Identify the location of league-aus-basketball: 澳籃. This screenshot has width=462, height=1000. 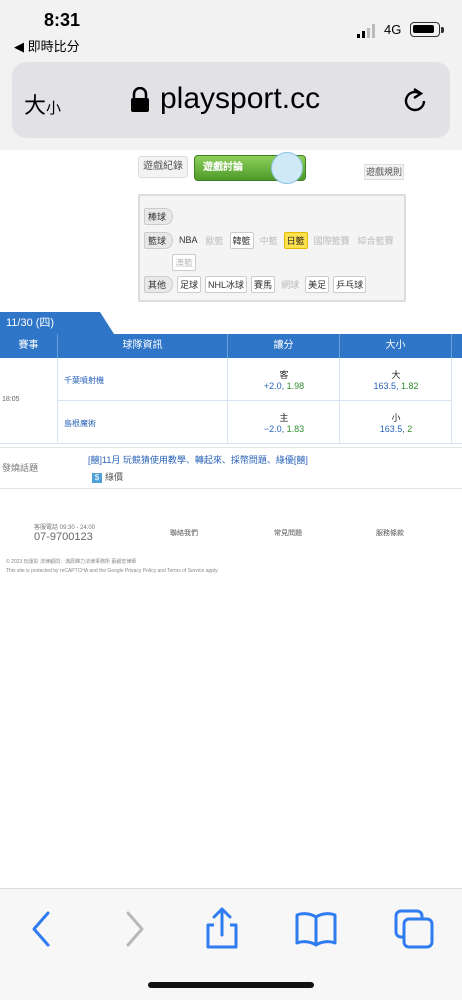
(184, 262).